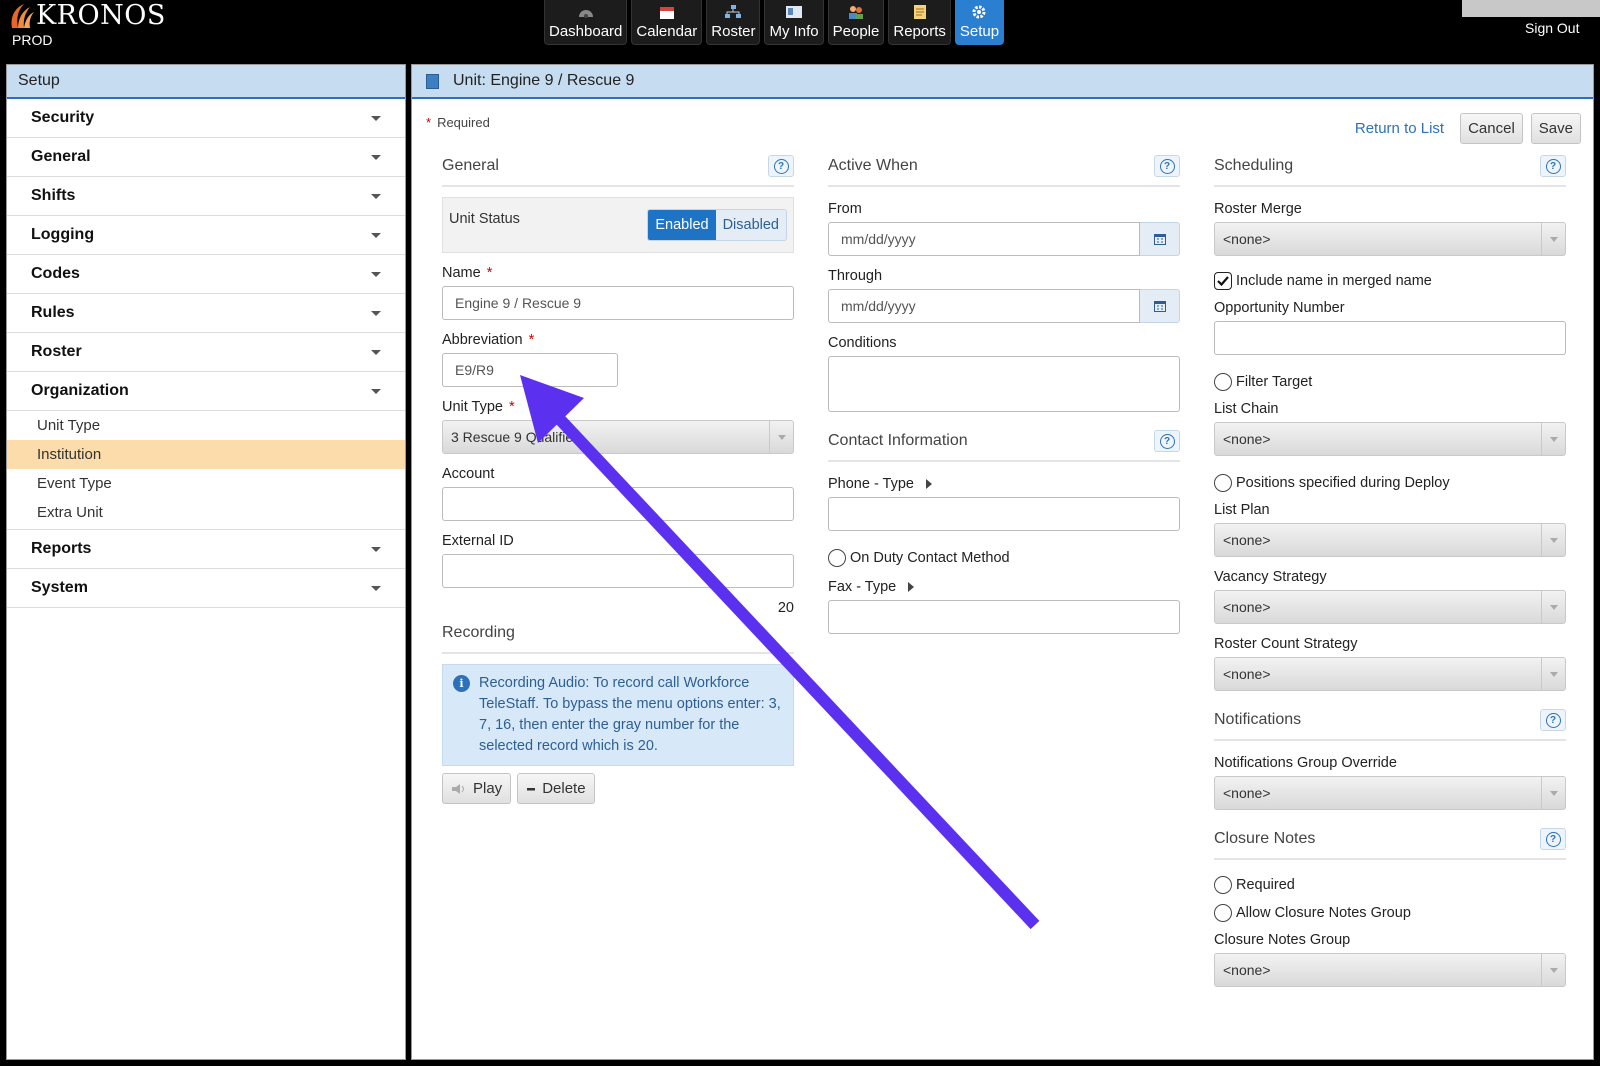 This screenshot has height=1066, width=1600. I want to click on sidebar-item-organization: Organization, so click(206, 391).